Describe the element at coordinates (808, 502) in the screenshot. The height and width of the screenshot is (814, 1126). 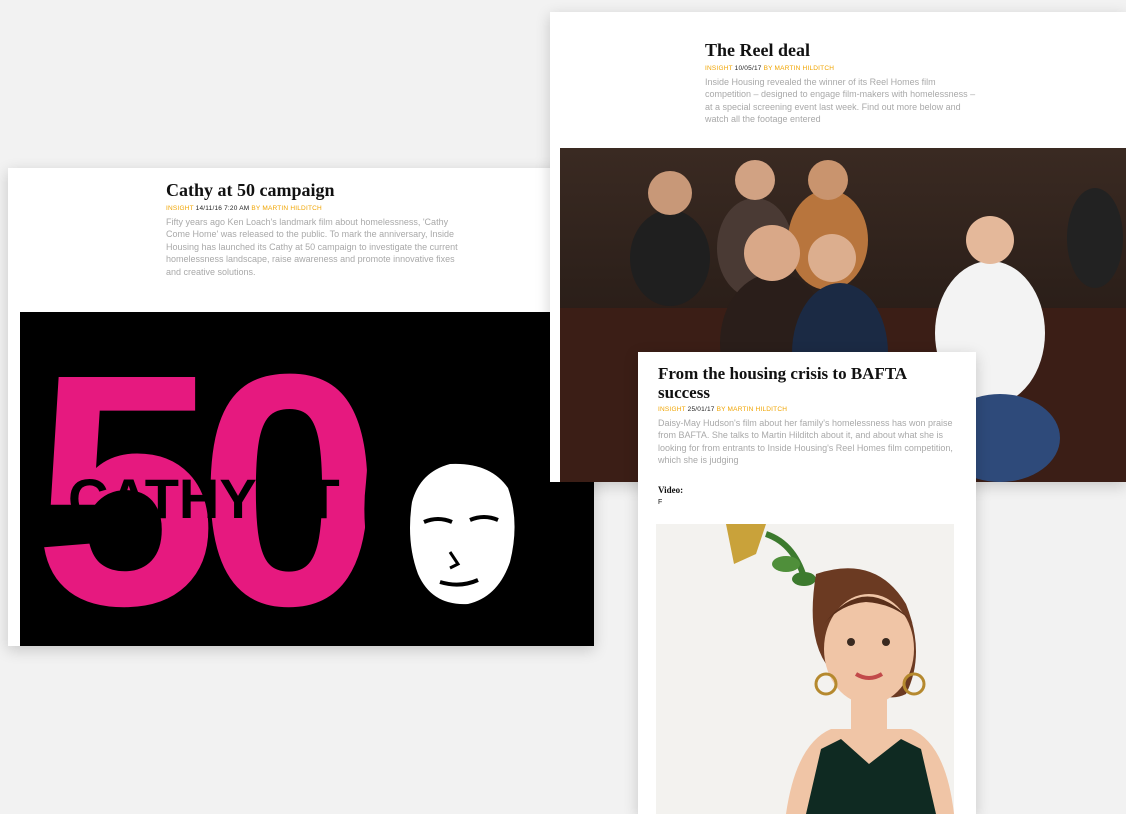
I see `video-value: F` at that location.